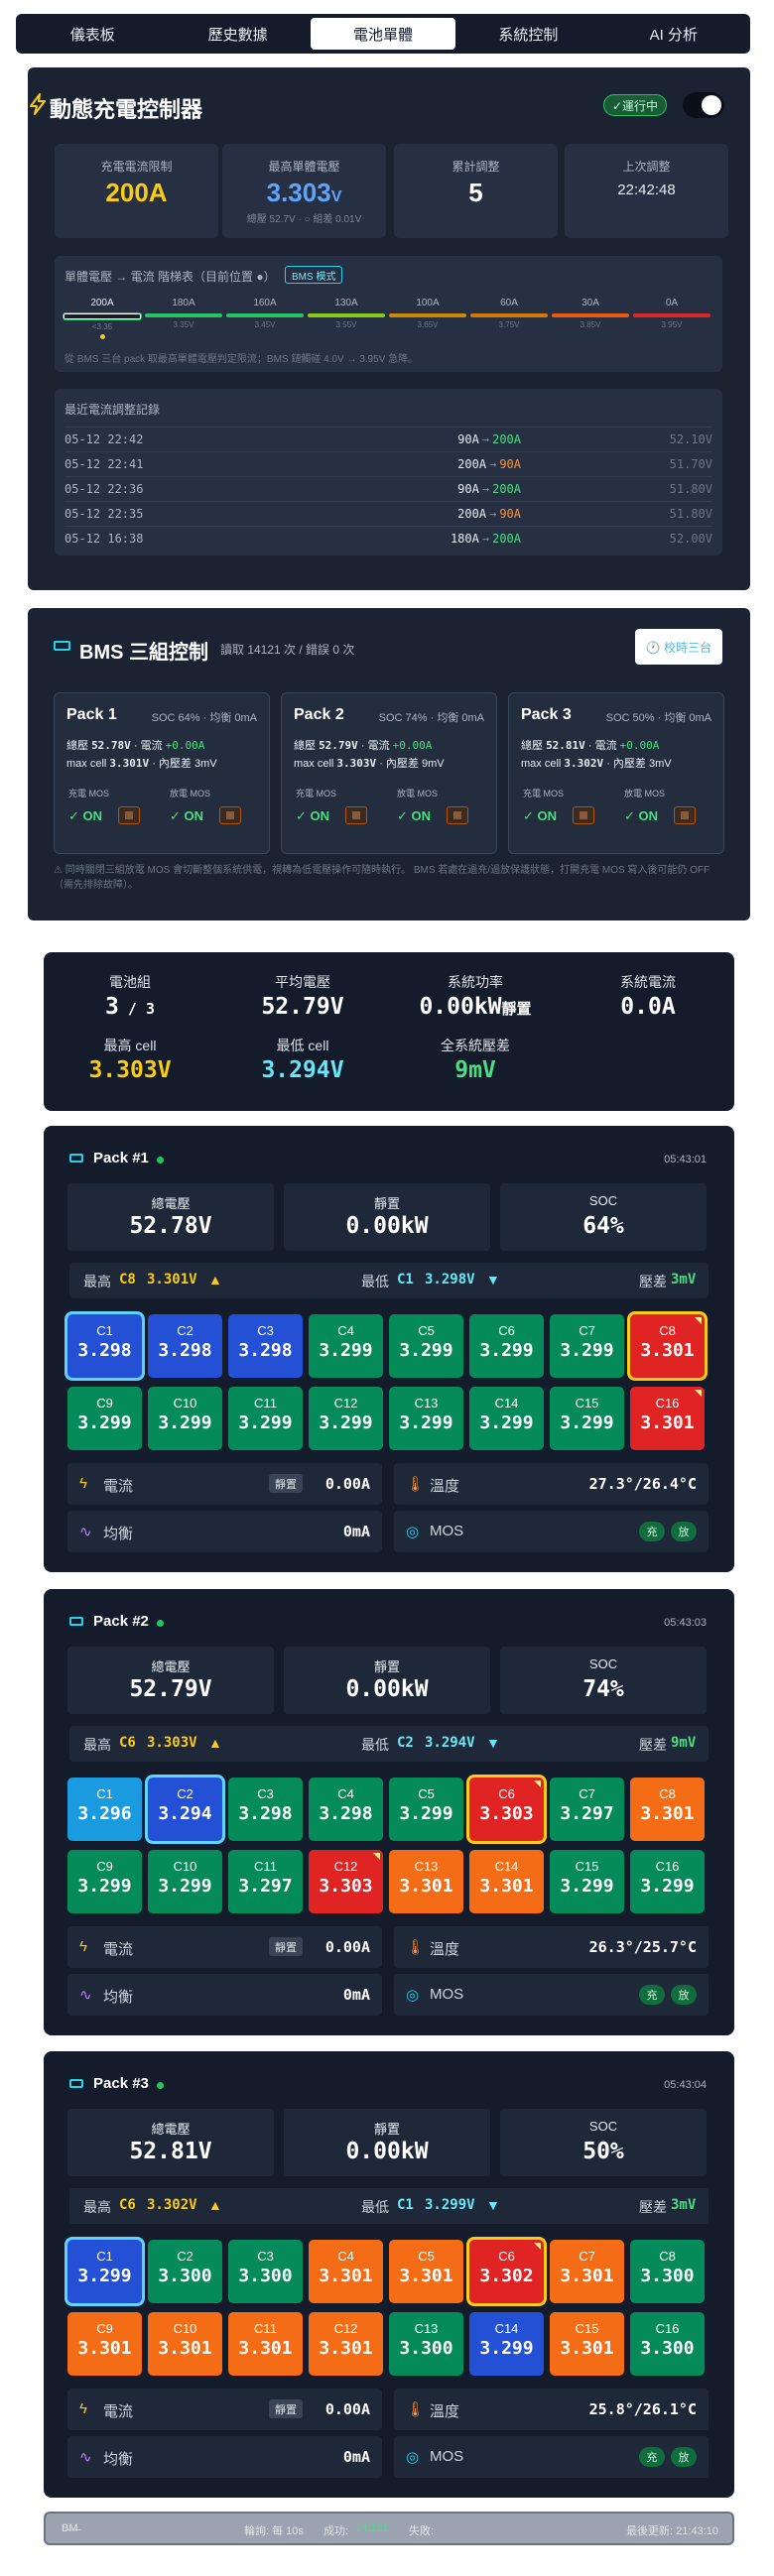 The image size is (774, 2576). Describe the element at coordinates (129, 763) in the screenshot. I see `pack-maxcell: 3.301V` at that location.